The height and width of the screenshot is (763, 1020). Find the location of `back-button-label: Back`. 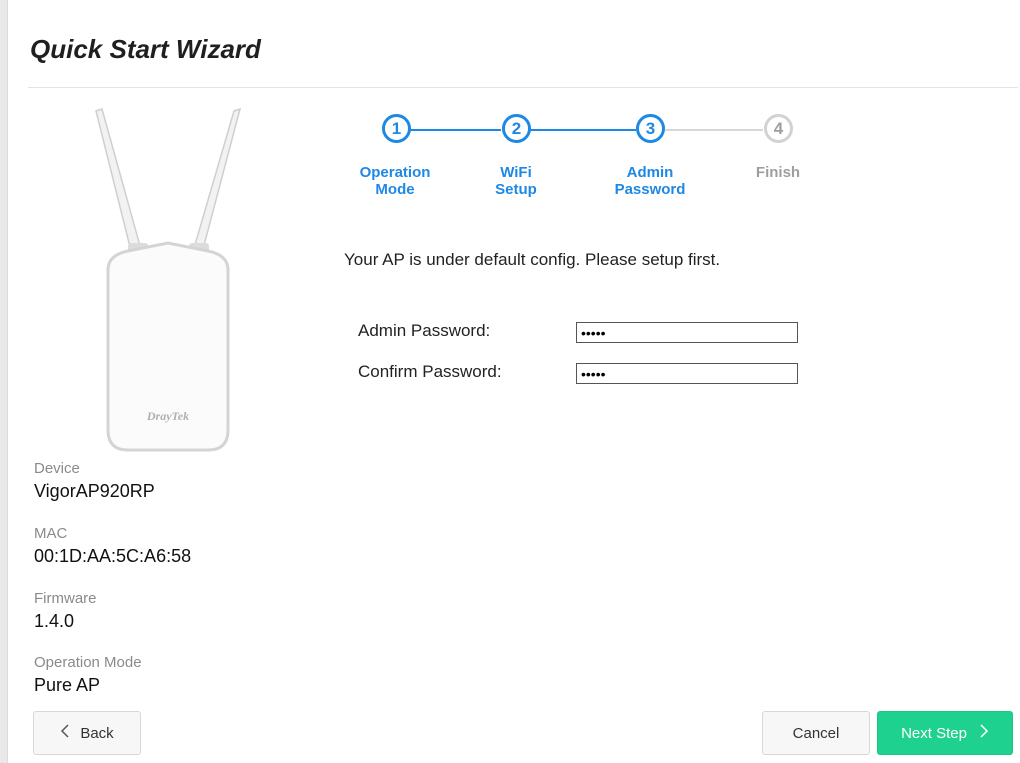

back-button-label: Back is located at coordinates (97, 733).